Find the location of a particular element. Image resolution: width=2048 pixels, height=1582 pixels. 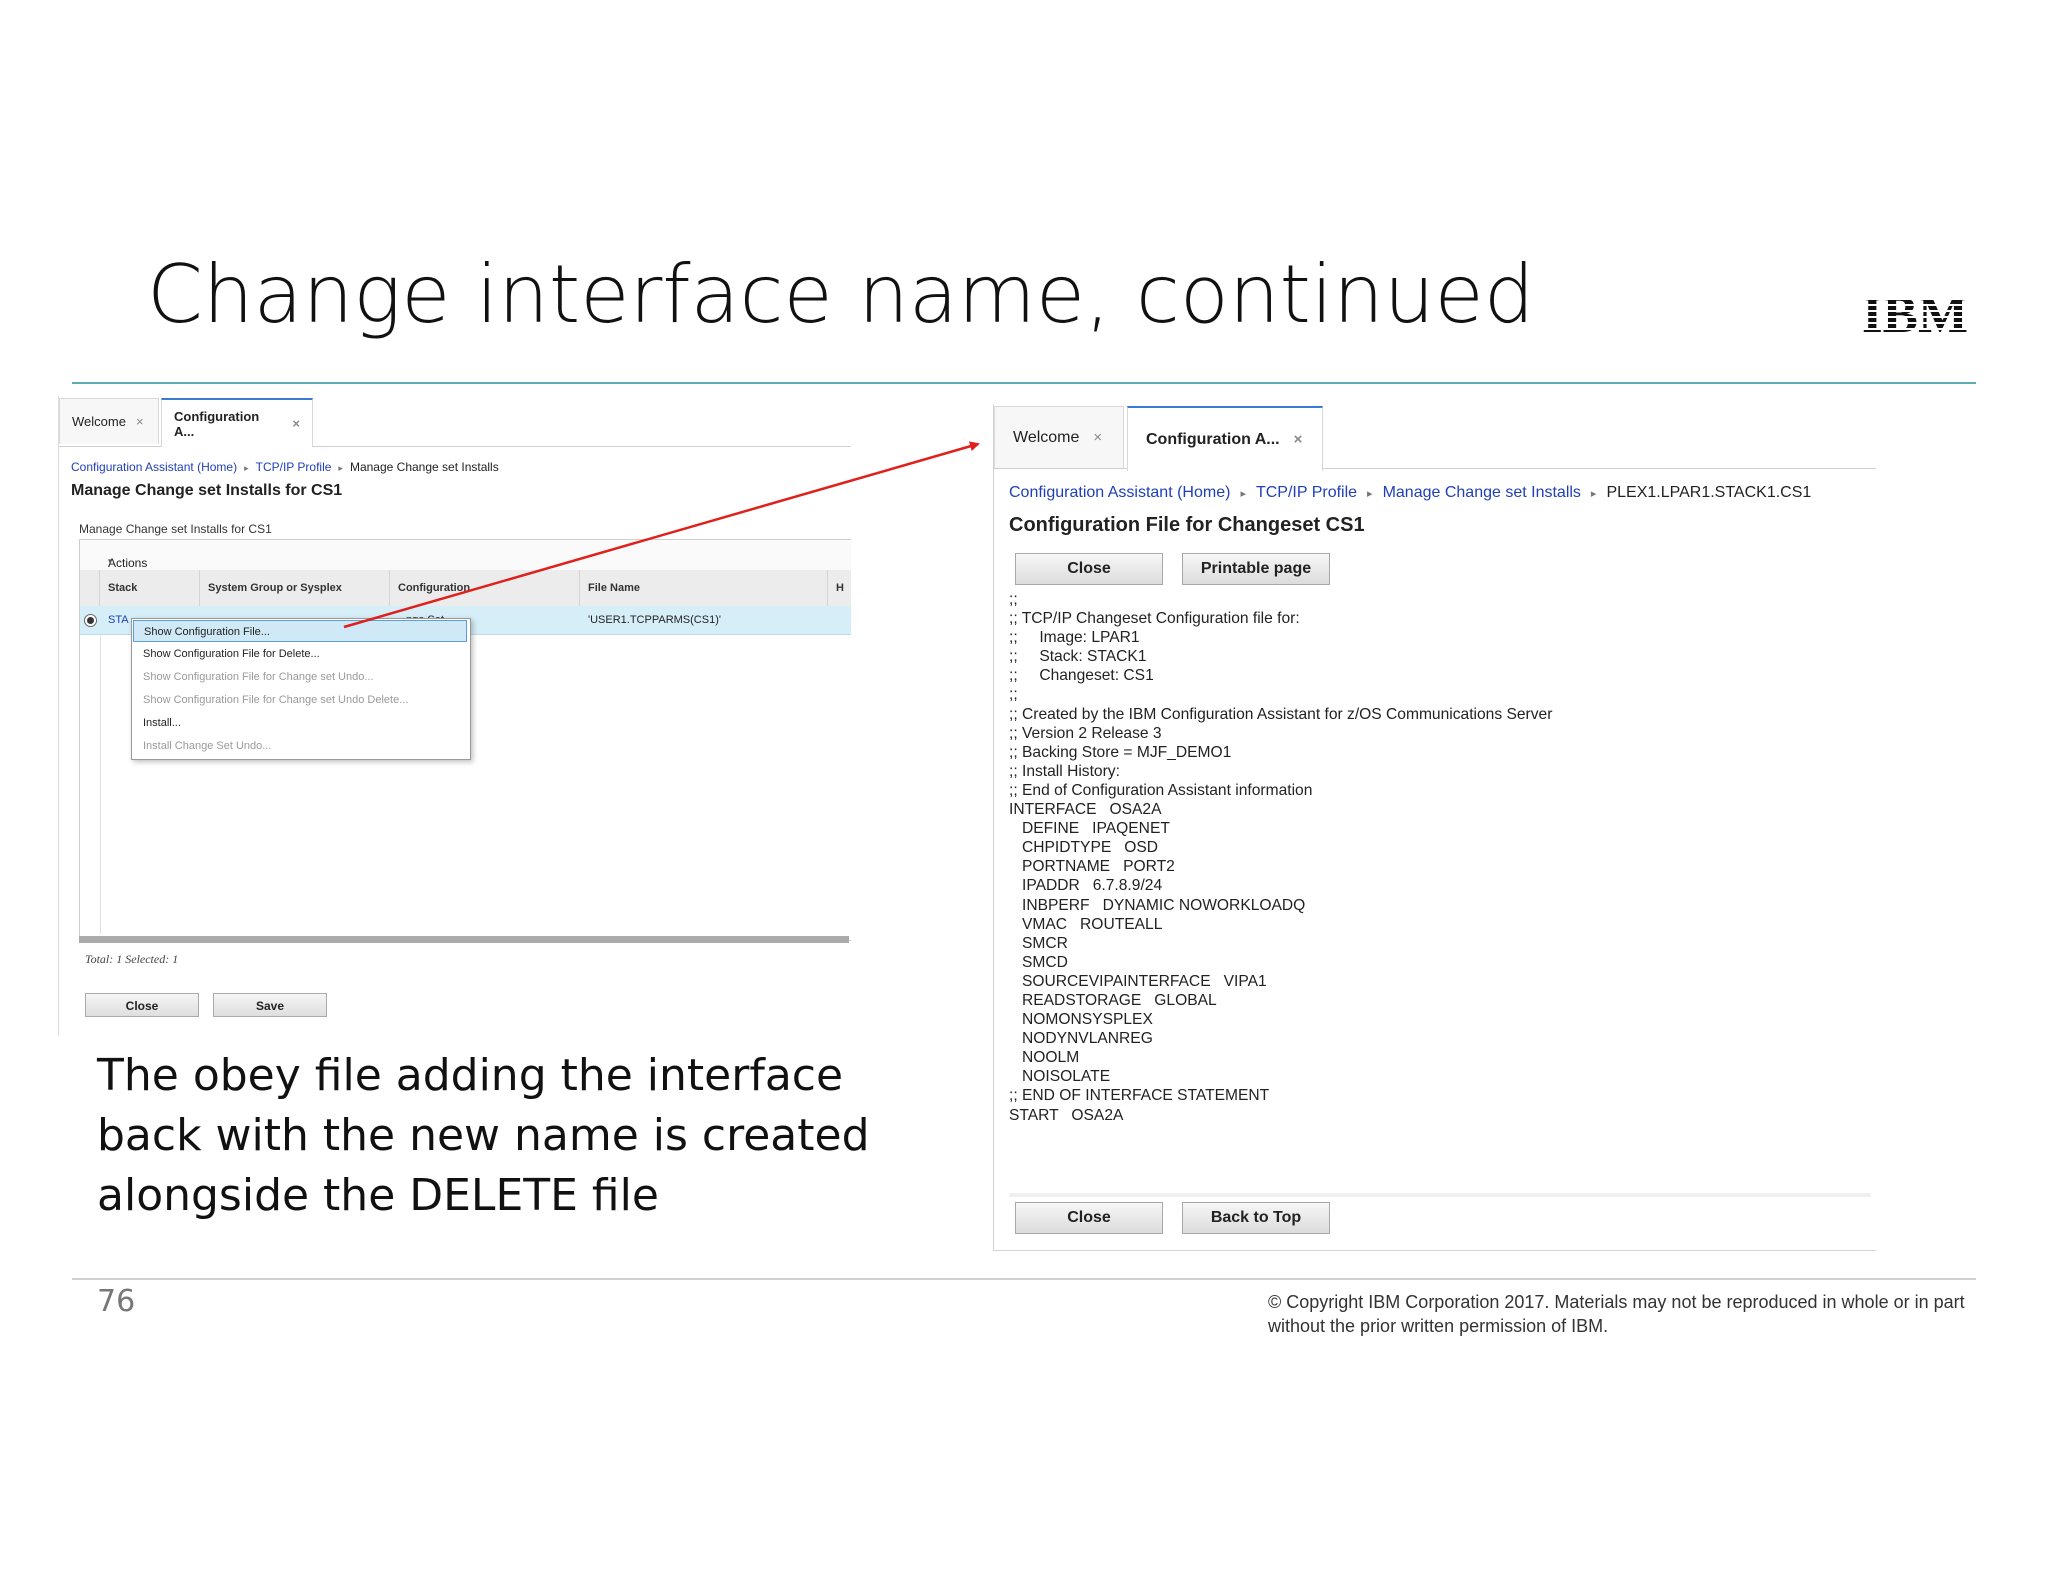

row-radio is located at coordinates (90, 620).